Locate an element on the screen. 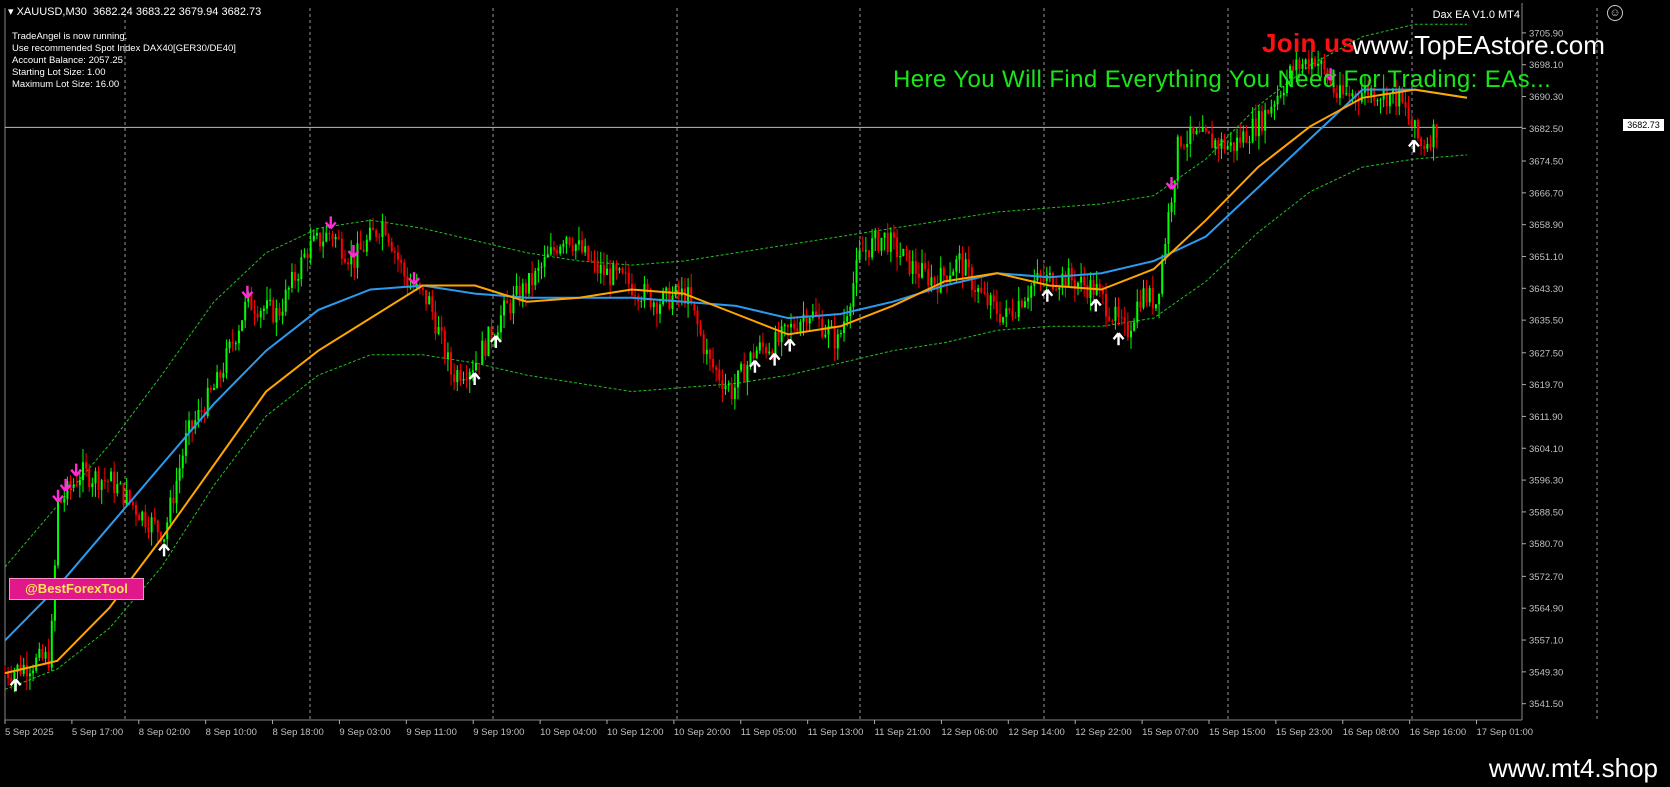 The image size is (1670, 787). time-label: 8 Sep 02:00 is located at coordinates (164, 732).